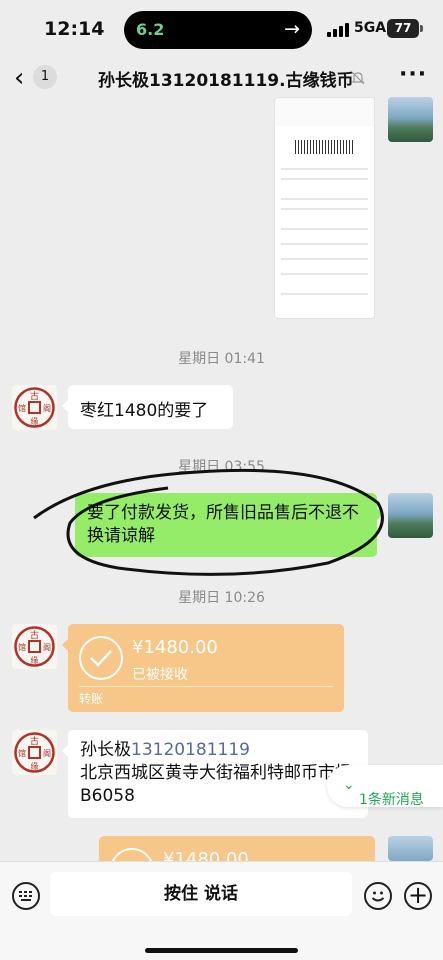  I want to click on hold-to-talk-button: 按住 说话, so click(201, 894).